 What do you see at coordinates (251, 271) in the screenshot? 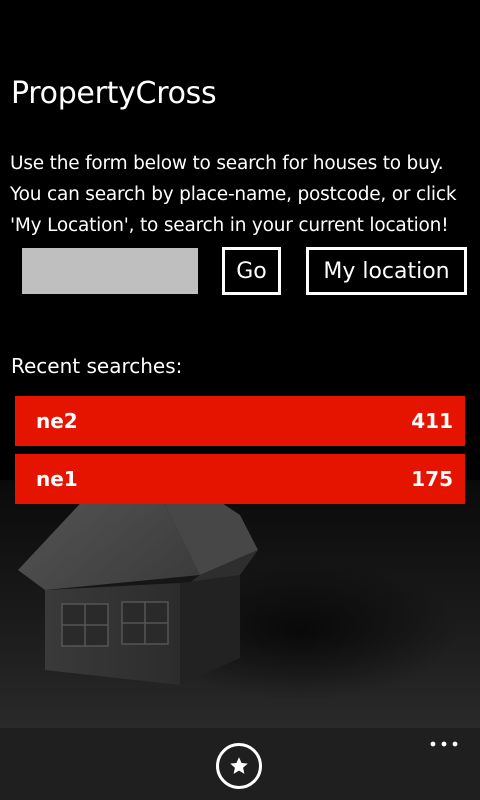
I see `go-button: Go` at bounding box center [251, 271].